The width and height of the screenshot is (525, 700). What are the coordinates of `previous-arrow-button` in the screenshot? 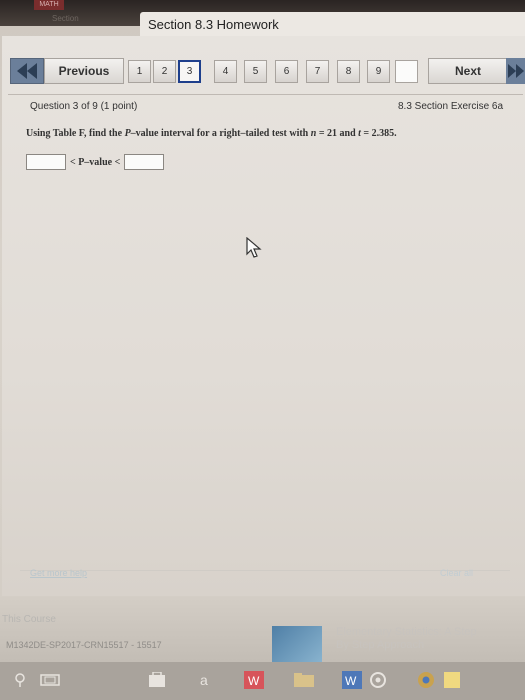 It's located at (27, 71).